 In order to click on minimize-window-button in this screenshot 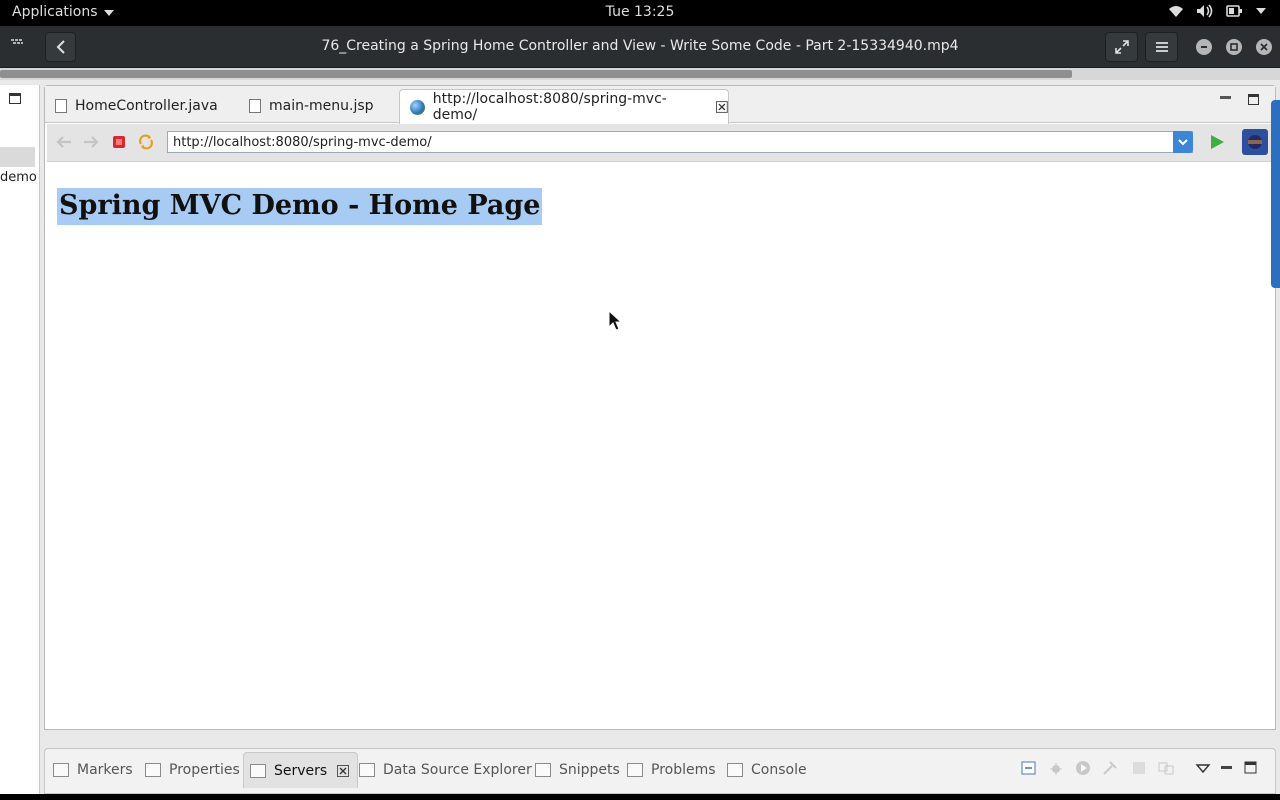, I will do `click(1204, 47)`.